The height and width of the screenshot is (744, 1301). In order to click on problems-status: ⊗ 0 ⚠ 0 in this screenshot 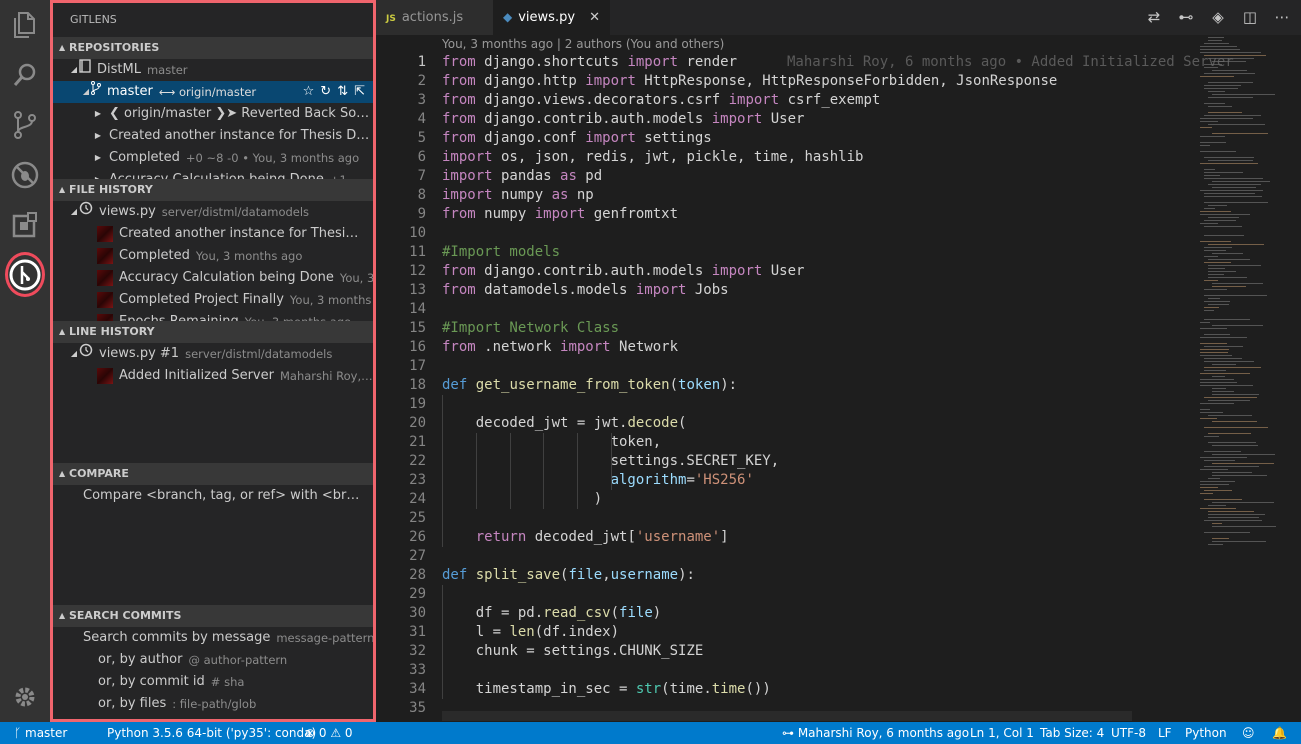, I will do `click(329, 733)`.